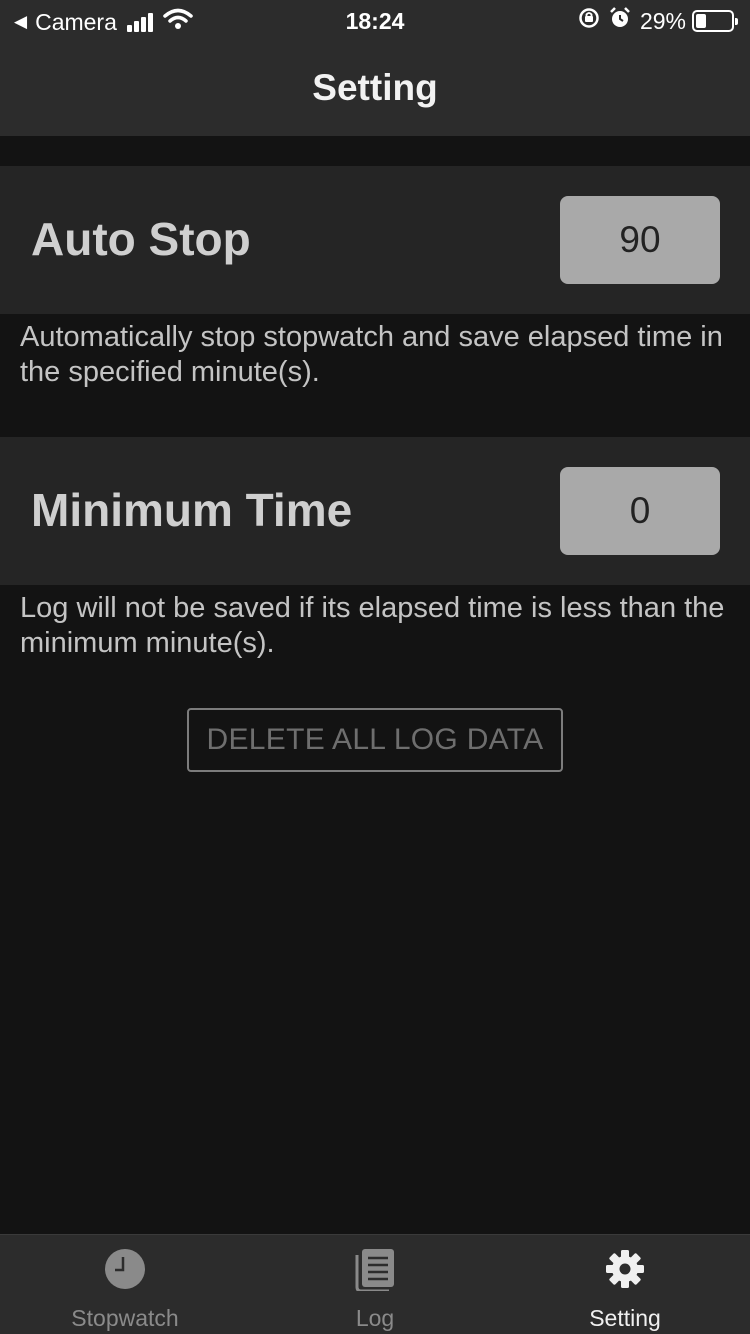  I want to click on tab-stopwatch: Stopwatch, so click(125, 1284).